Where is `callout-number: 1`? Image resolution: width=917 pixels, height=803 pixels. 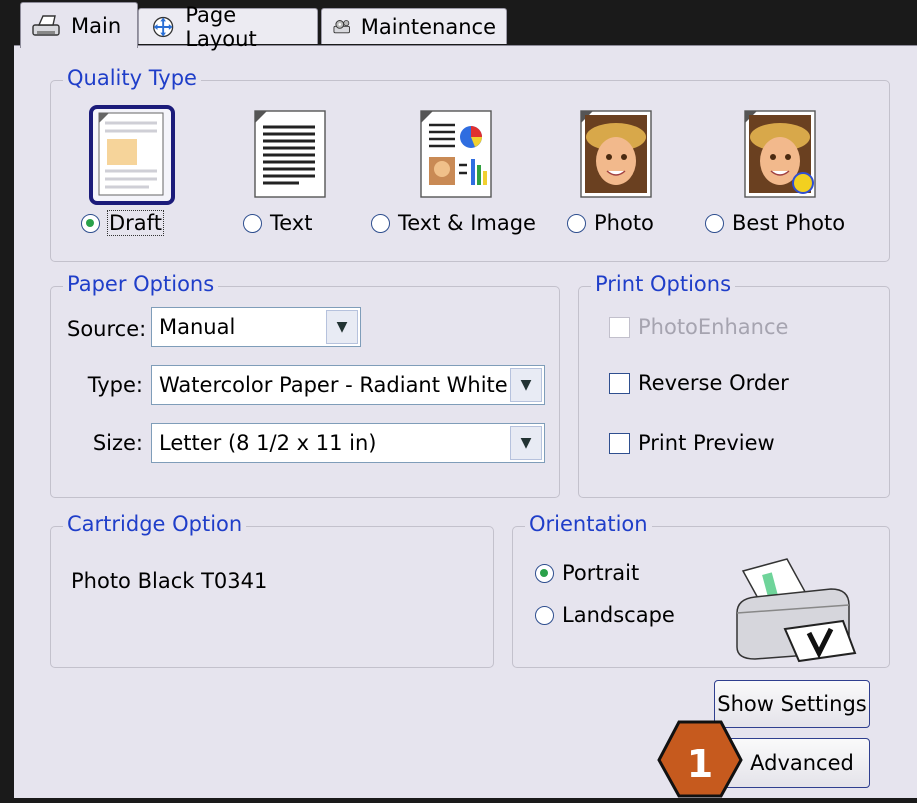
callout-number: 1 is located at coordinates (700, 764).